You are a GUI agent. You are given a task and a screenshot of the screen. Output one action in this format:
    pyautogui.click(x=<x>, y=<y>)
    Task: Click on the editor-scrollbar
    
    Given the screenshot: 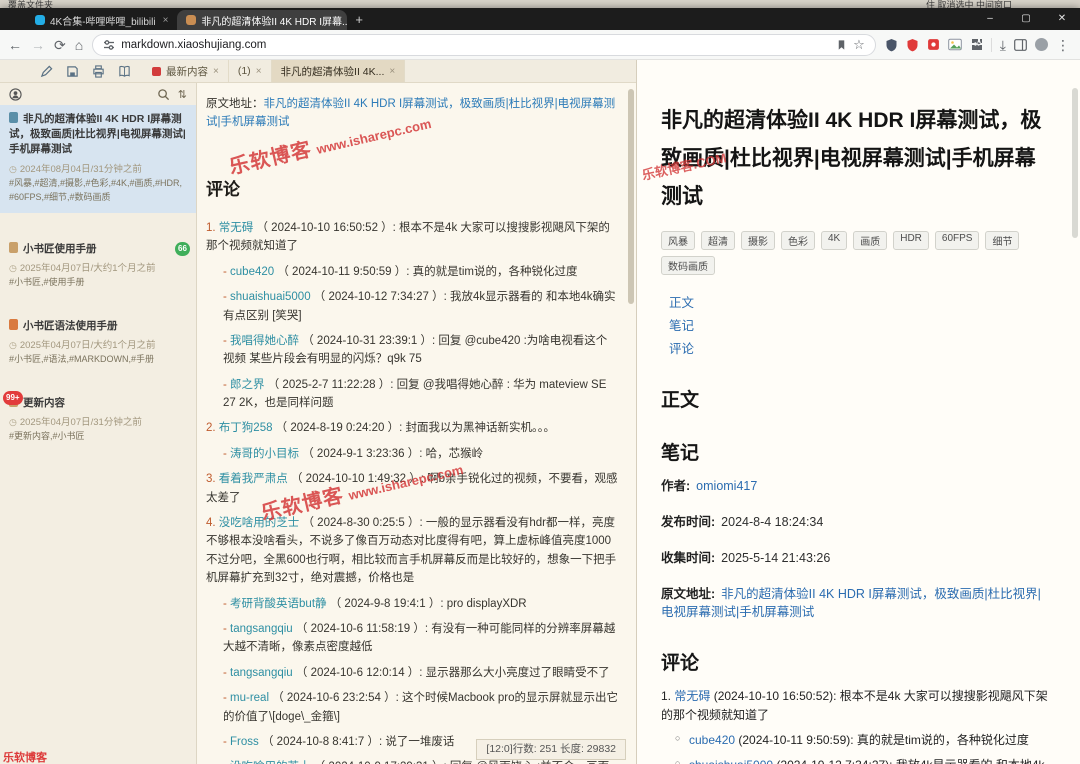 What is the action you would take?
    pyautogui.click(x=631, y=196)
    